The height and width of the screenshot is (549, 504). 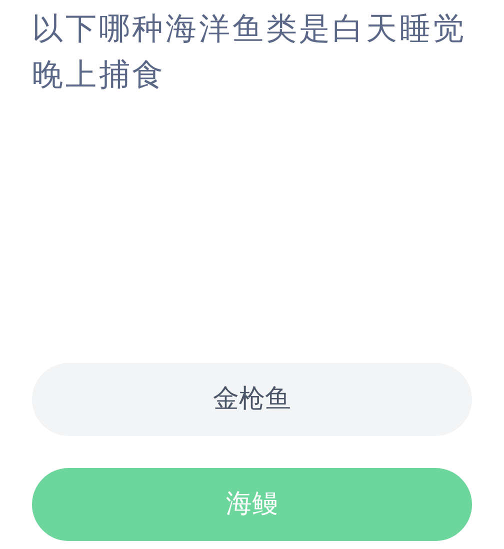 What do you see at coordinates (250, 52) in the screenshot?
I see `question-text: 以下哪种海洋鱼类是白天睡觉晚上捕食` at bounding box center [250, 52].